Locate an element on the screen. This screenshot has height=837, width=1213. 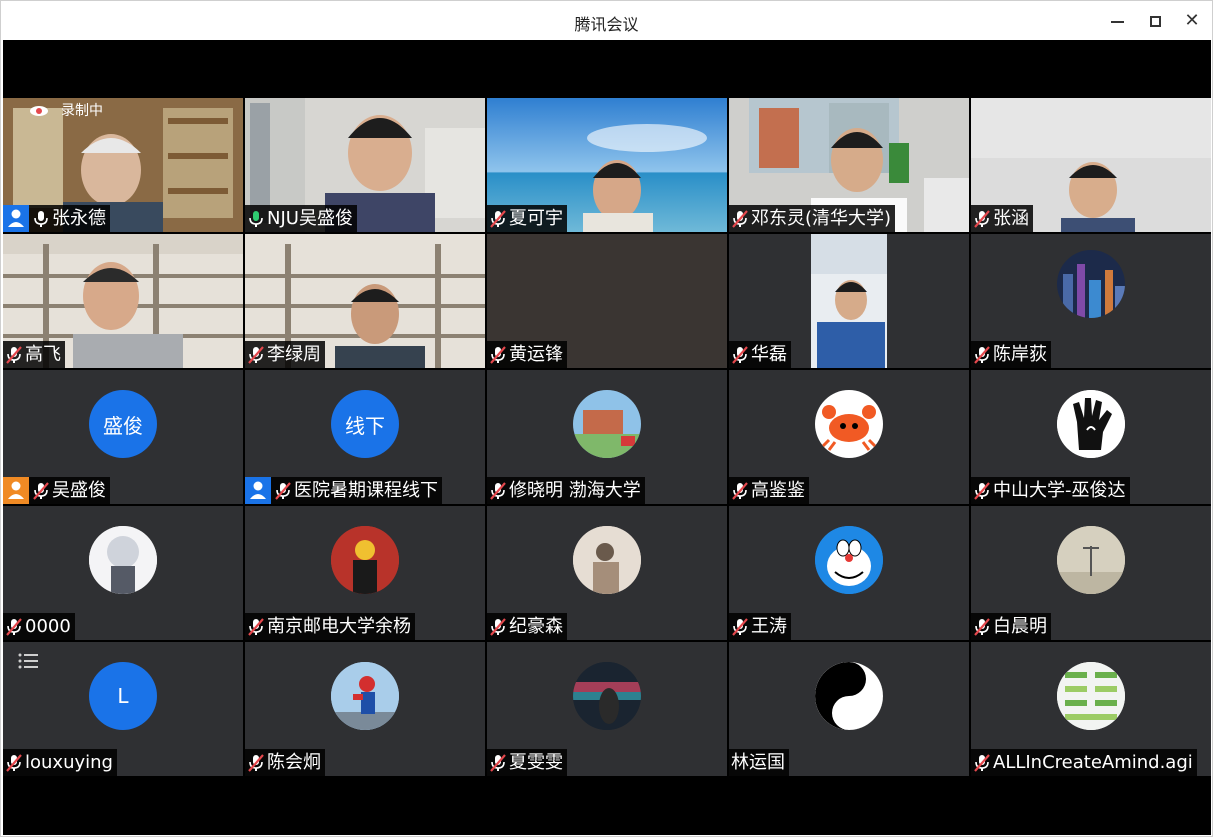
close-icon: ✕ is located at coordinates (1192, 20).